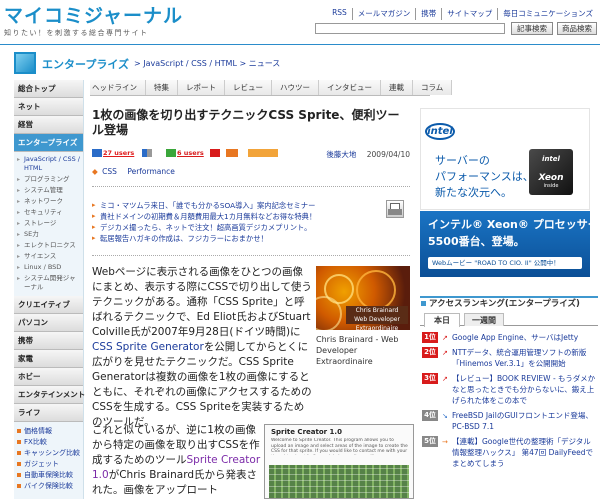  I want to click on web-movie-button: Webムービー "ROAD TO CIO. II" 公開中！, so click(505, 263).